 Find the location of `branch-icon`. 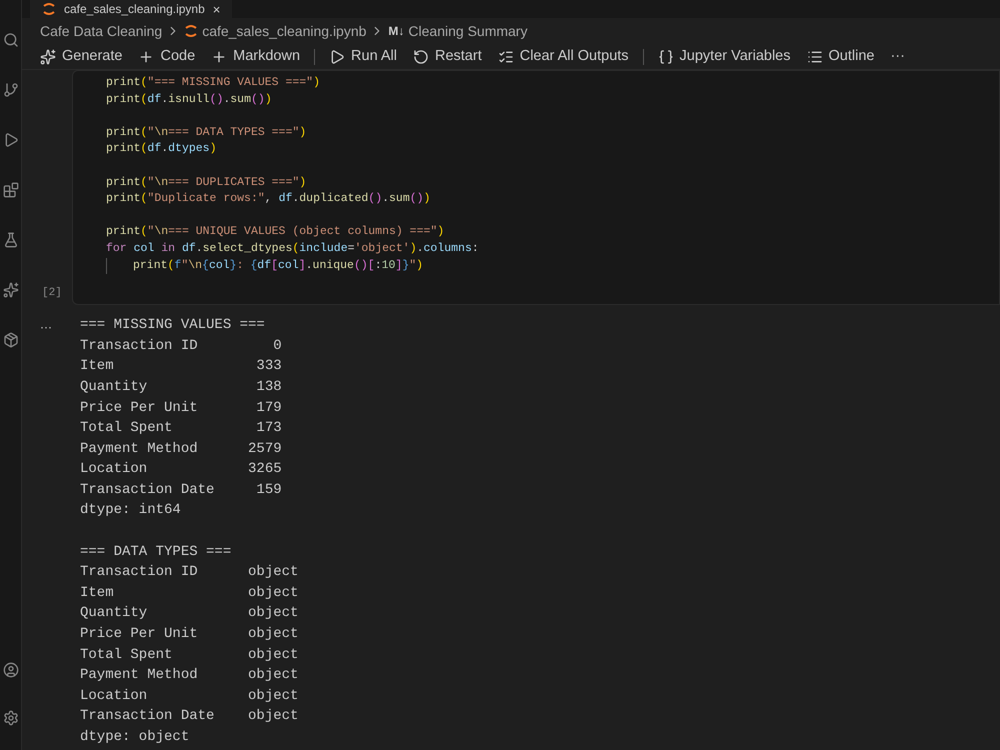

branch-icon is located at coordinates (10, 90).